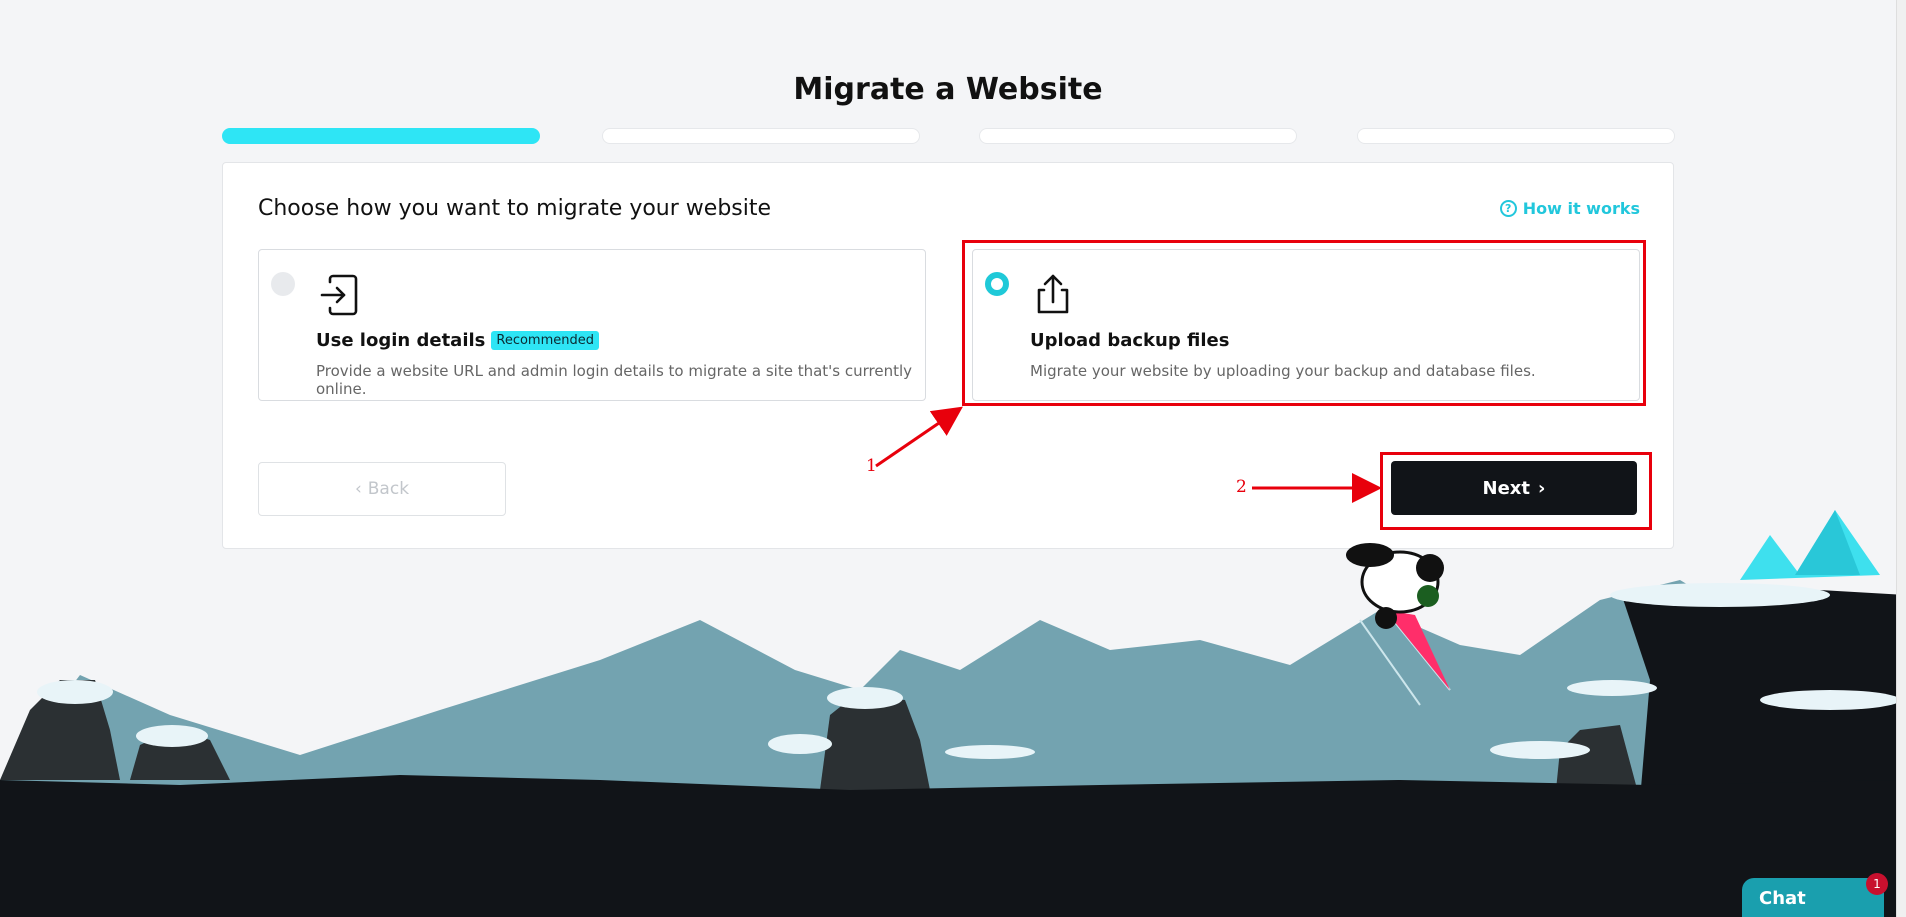  What do you see at coordinates (1782, 898) in the screenshot?
I see `chat-label: Chat` at bounding box center [1782, 898].